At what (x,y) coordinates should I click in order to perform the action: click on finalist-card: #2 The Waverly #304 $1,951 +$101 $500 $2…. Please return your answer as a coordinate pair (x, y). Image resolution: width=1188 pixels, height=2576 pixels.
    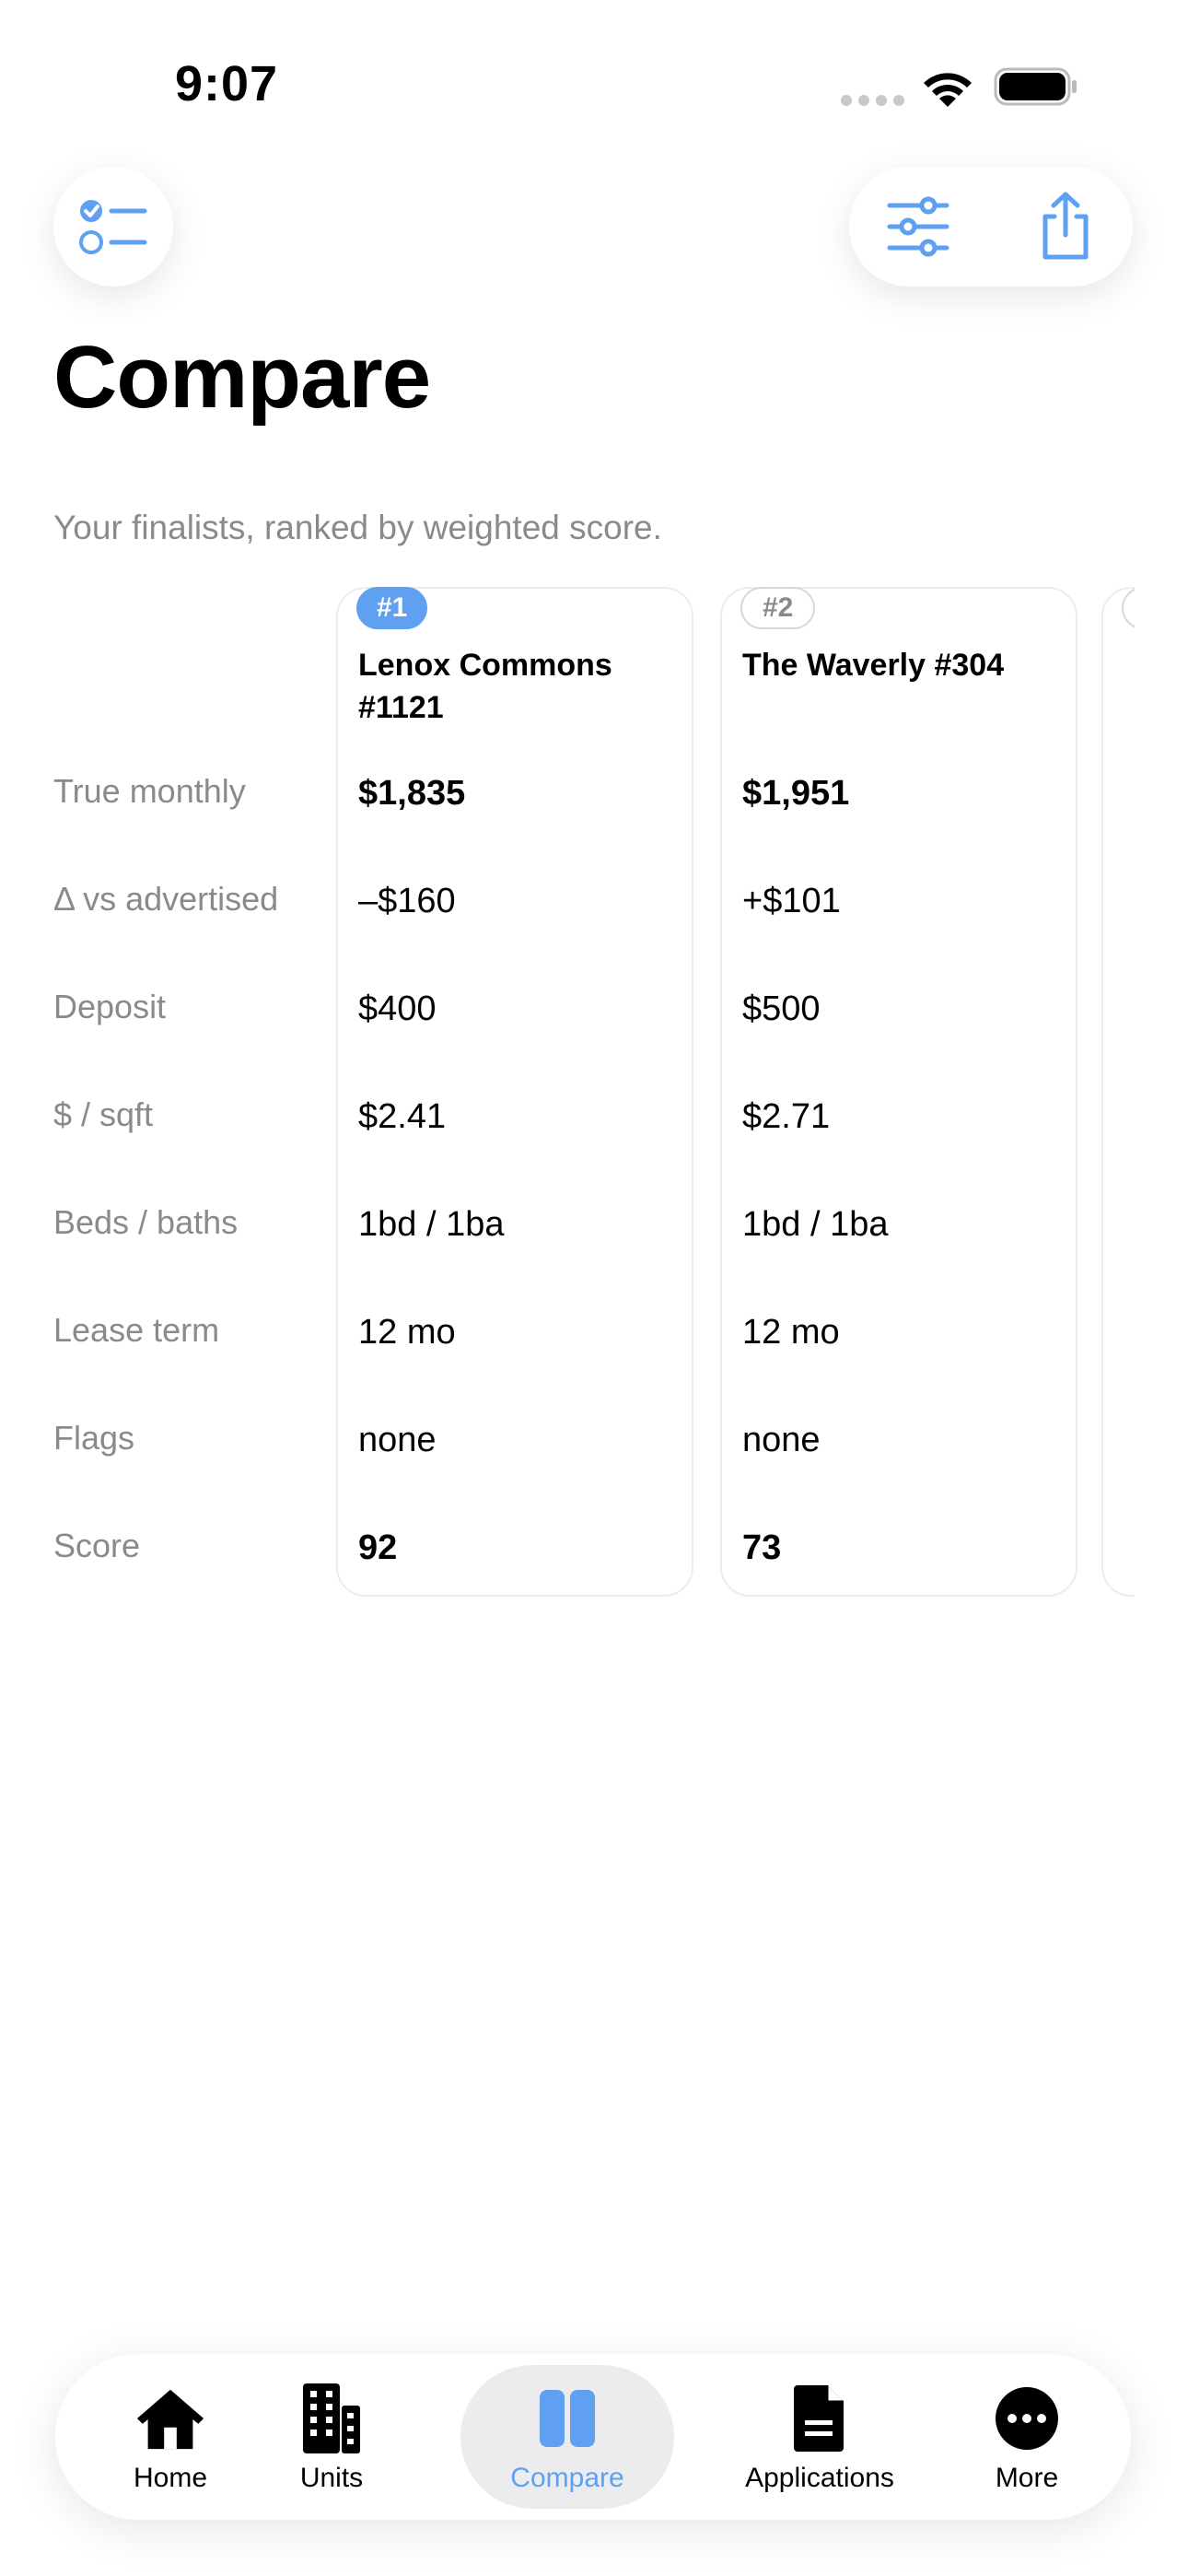
    Looking at the image, I should click on (898, 1092).